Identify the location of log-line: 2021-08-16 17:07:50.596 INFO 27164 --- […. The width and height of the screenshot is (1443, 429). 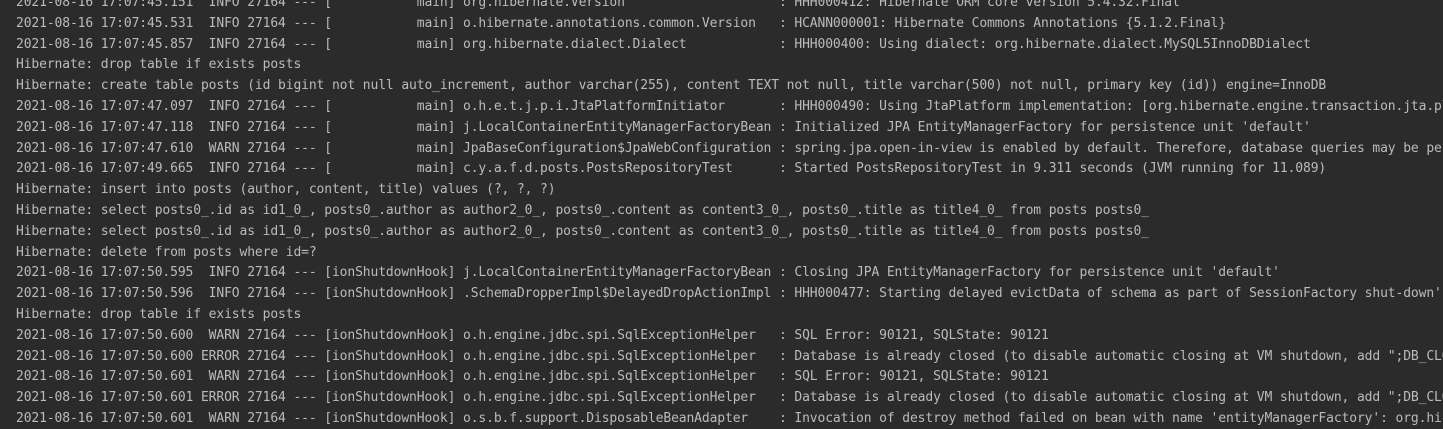
(729, 294).